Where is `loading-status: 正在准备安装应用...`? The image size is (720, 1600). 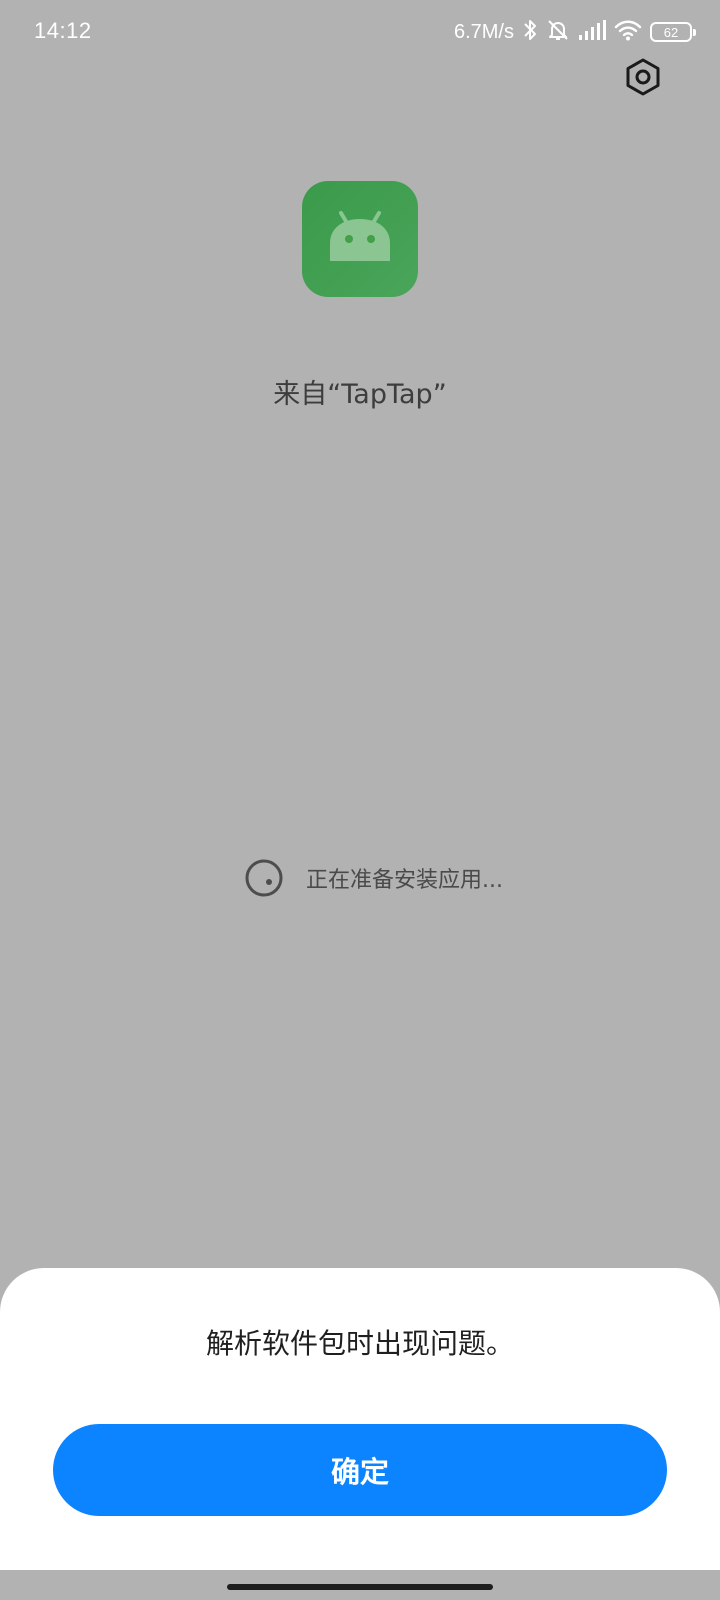
loading-status: 正在准备安装应用... is located at coordinates (373, 878).